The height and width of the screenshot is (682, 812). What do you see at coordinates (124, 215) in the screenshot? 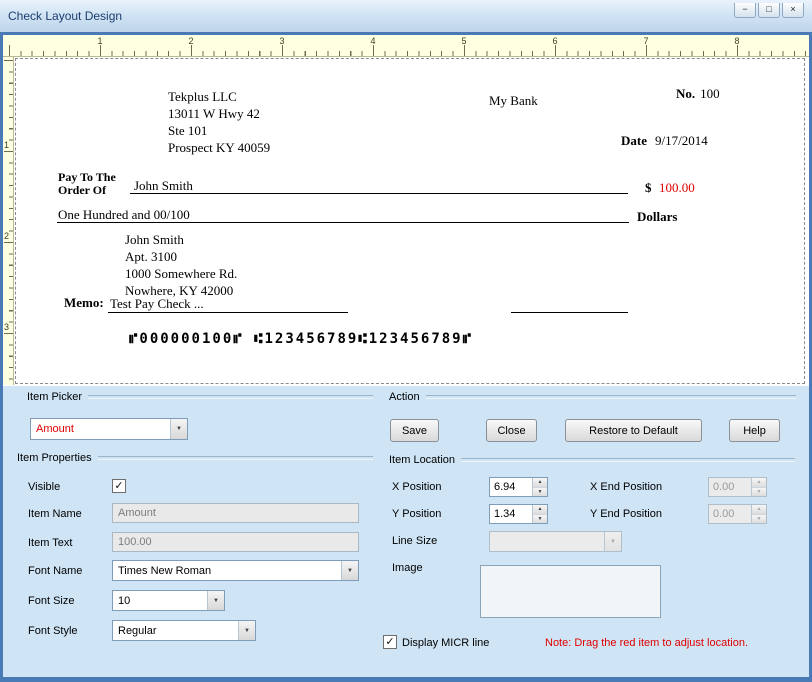
I see `amount-words-item: One Hundred and 00/100` at bounding box center [124, 215].